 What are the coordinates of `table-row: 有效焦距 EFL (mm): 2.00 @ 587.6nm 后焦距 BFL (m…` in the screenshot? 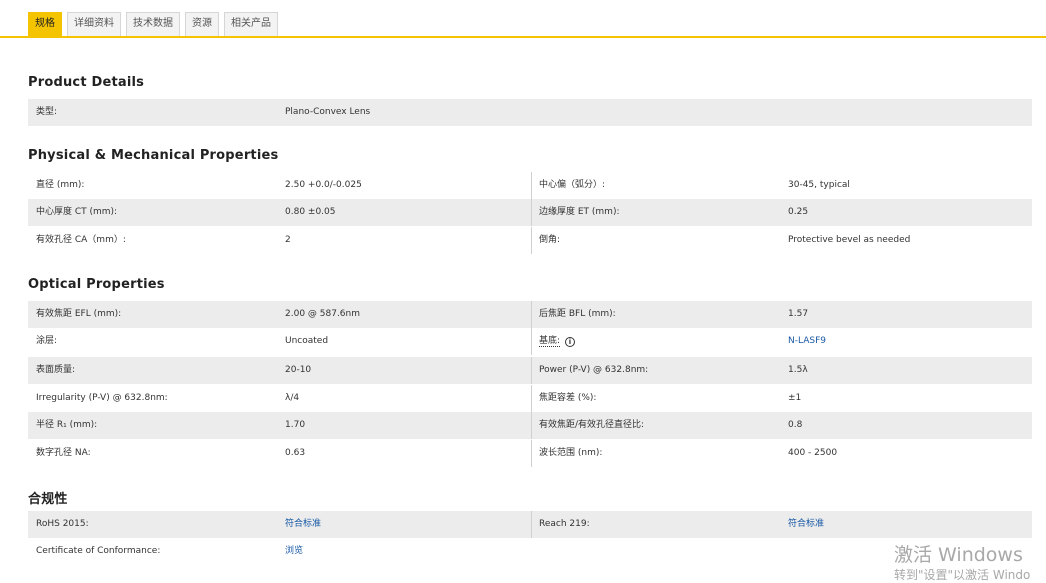 It's located at (530, 314).